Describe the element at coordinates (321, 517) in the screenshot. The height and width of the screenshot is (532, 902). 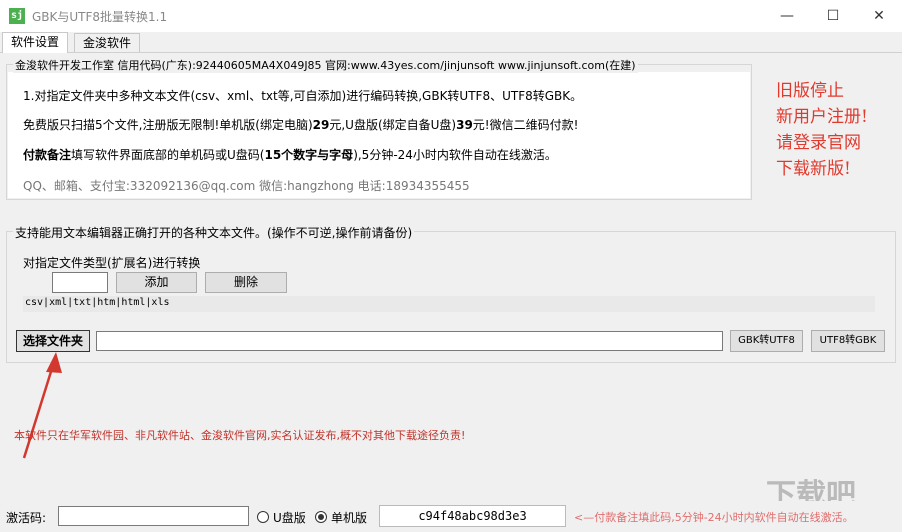
I see `standalone-version-radio` at that location.